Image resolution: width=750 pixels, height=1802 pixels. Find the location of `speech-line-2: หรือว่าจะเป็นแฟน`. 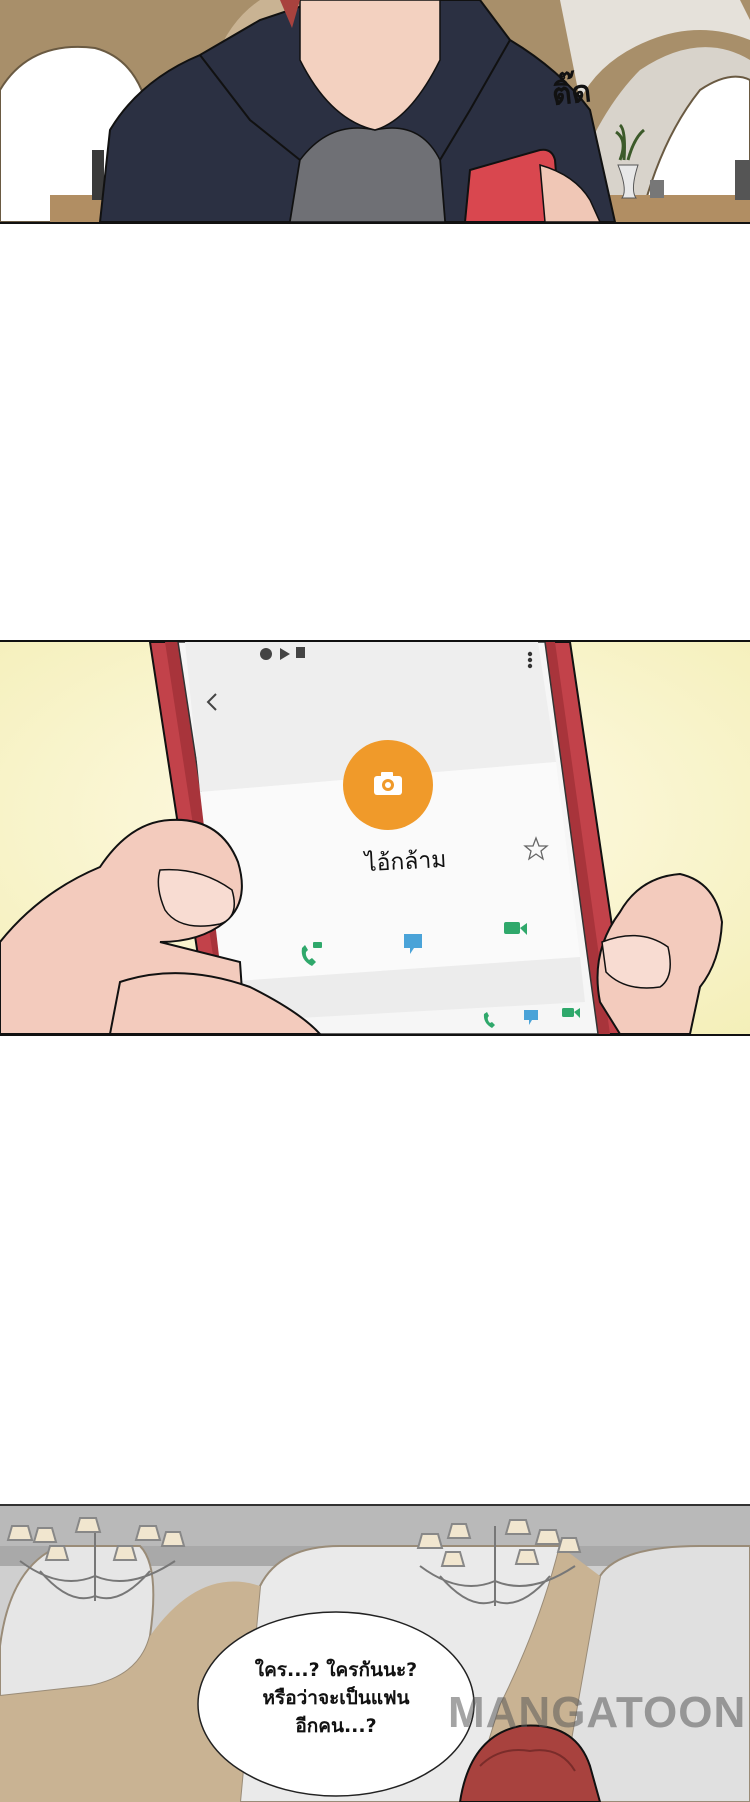

speech-line-2: หรือว่าจะเป็นแฟน is located at coordinates (336, 1698).